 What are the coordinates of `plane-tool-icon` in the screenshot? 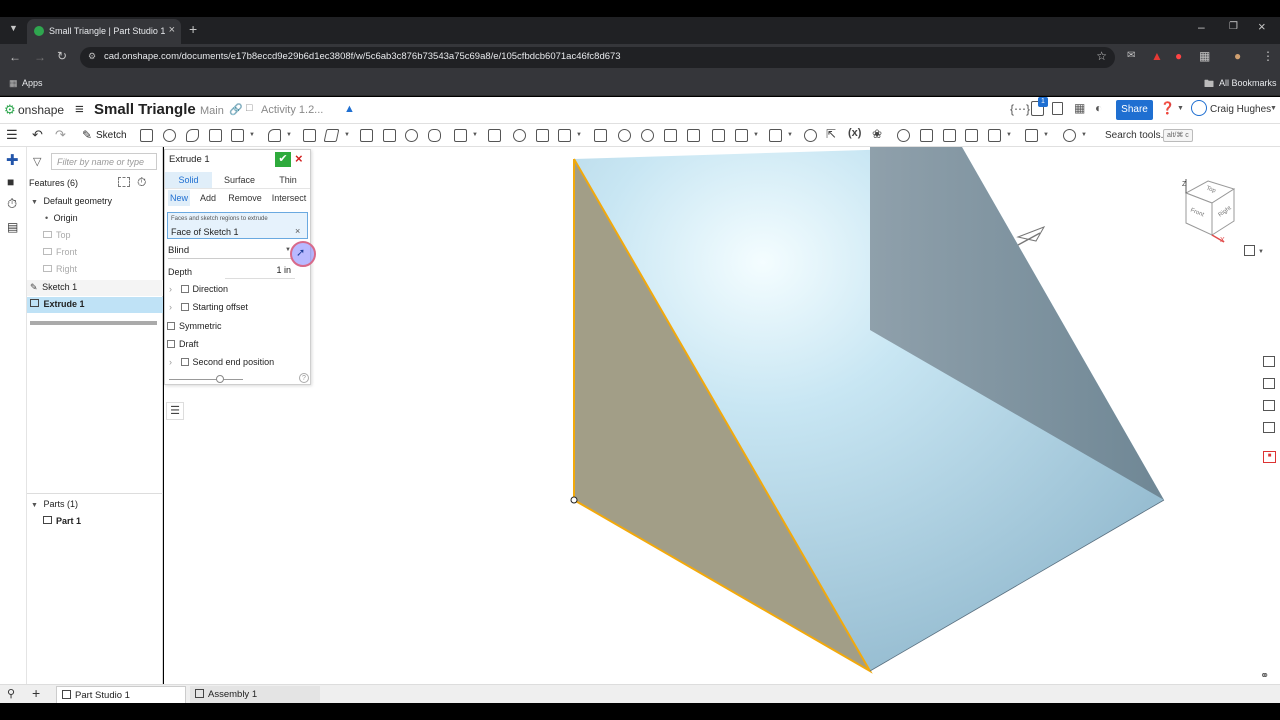 It's located at (624, 135).